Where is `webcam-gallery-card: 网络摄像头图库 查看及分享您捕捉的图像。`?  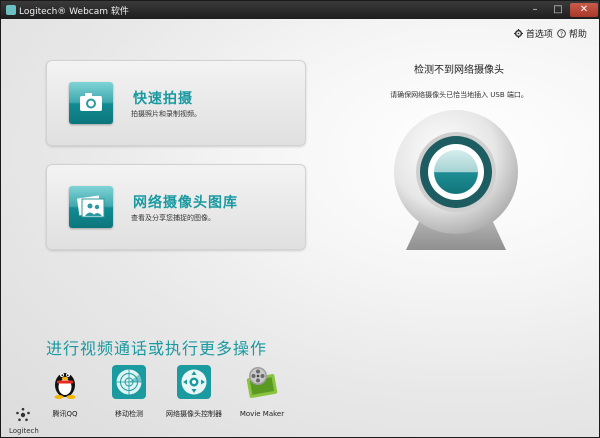
webcam-gallery-card: 网络摄像头图库 查看及分享您捕捉的图像。 is located at coordinates (176, 207).